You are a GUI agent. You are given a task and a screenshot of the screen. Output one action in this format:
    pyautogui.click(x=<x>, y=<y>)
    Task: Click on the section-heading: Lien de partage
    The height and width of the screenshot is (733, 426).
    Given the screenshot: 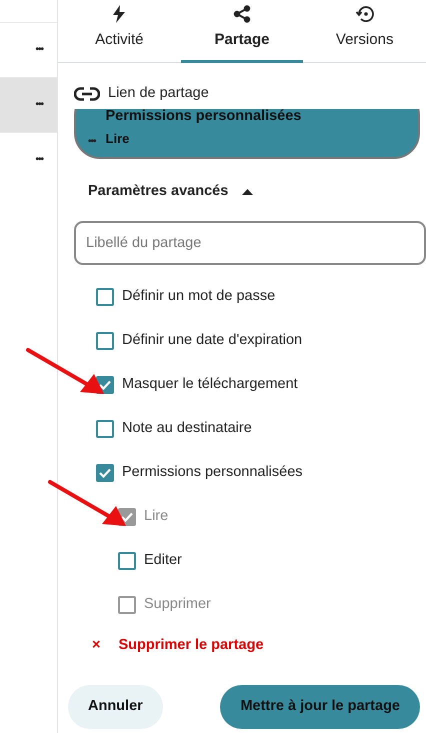 What is the action you would take?
    pyautogui.click(x=158, y=93)
    